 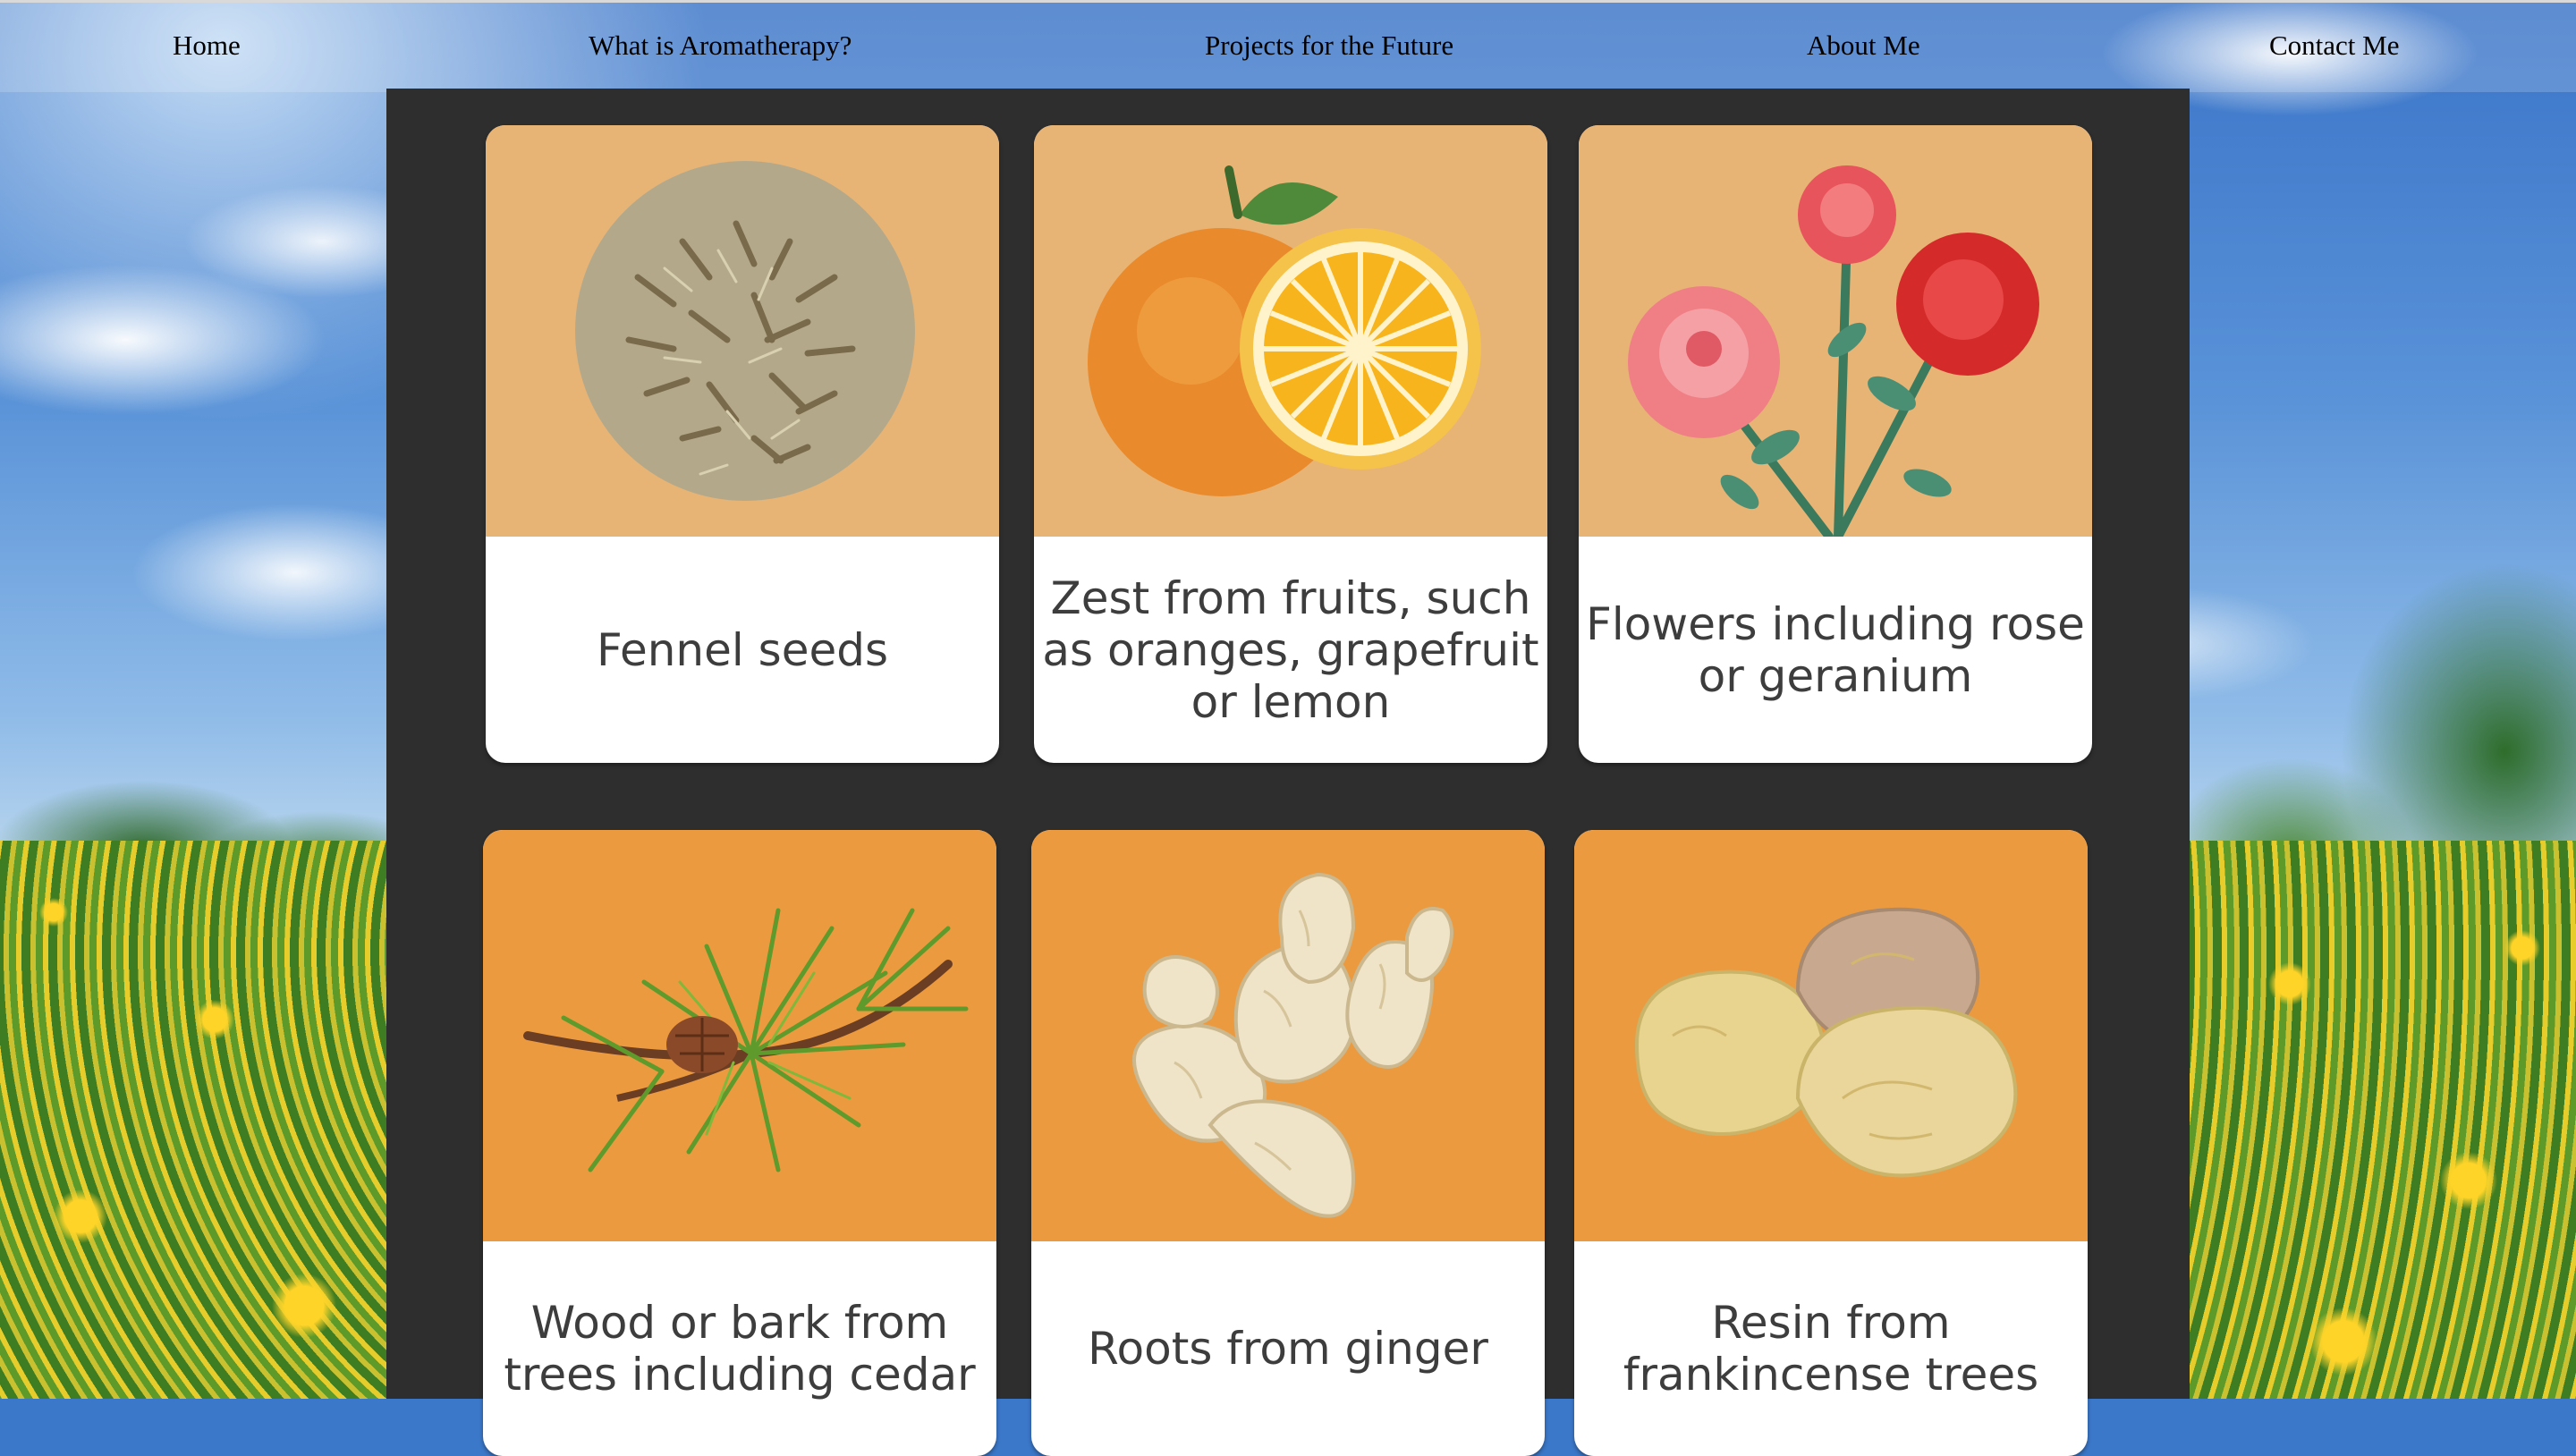 I want to click on card-ginger-roots: Roots from ginger, so click(x=1288, y=1143).